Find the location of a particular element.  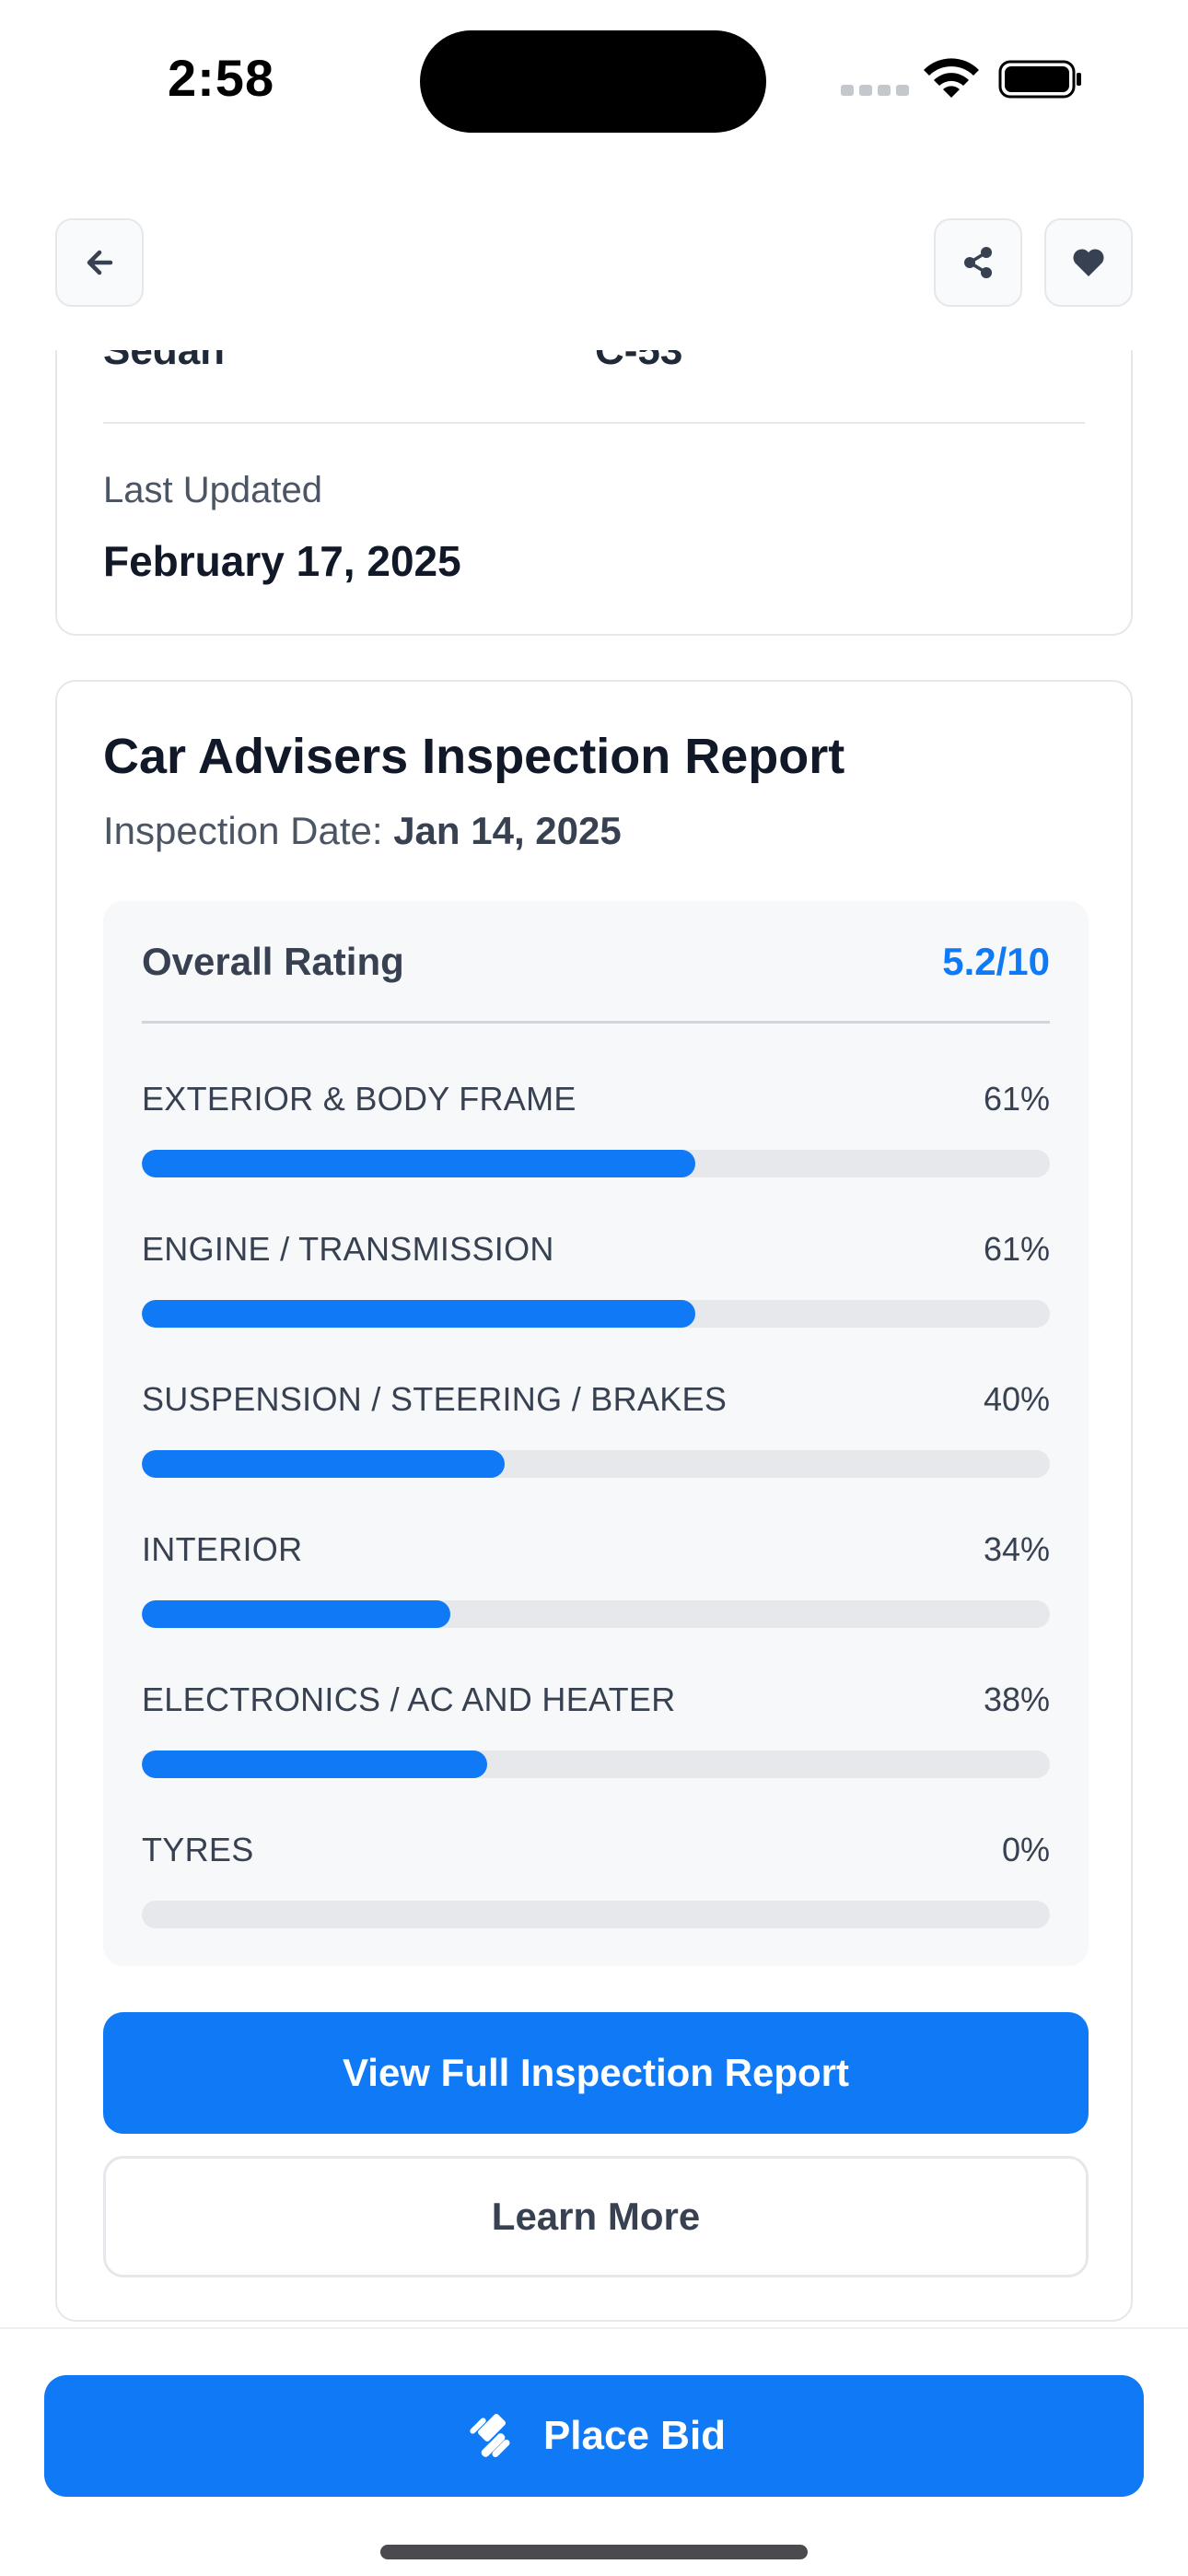

arrow-left-icon is located at coordinates (100, 262).